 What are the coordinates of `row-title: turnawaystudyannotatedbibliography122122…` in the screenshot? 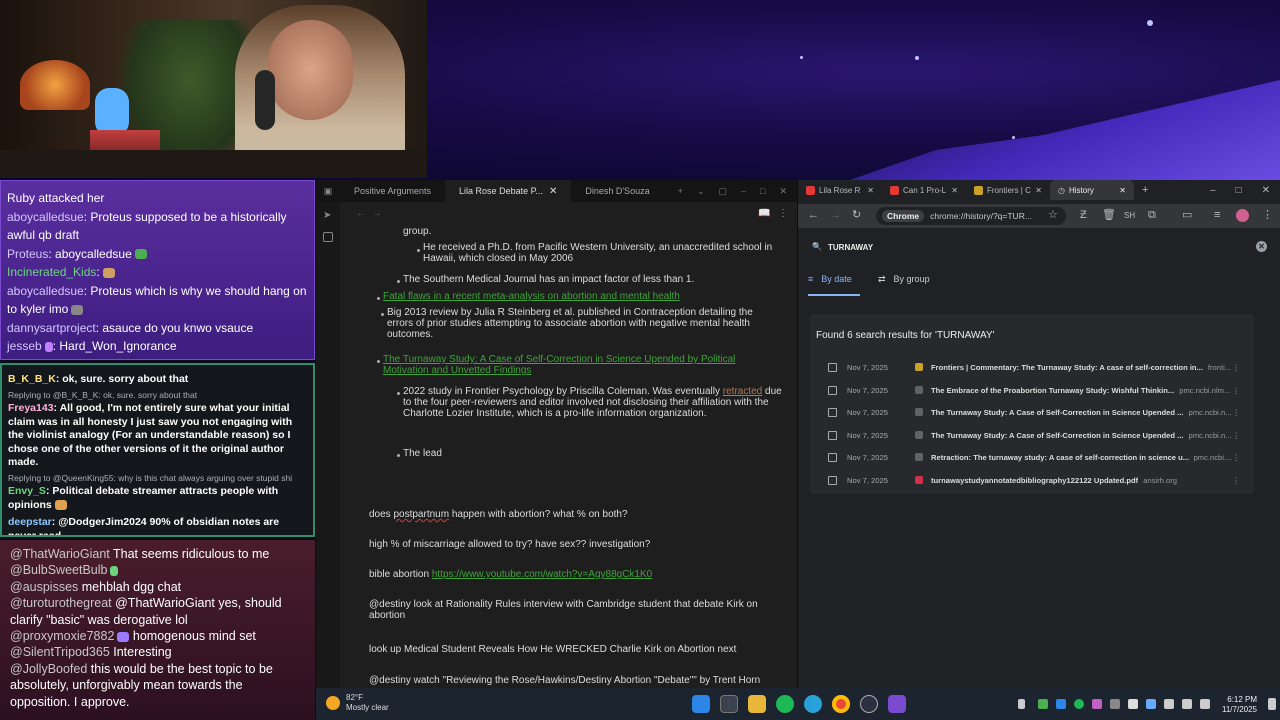 It's located at (1034, 480).